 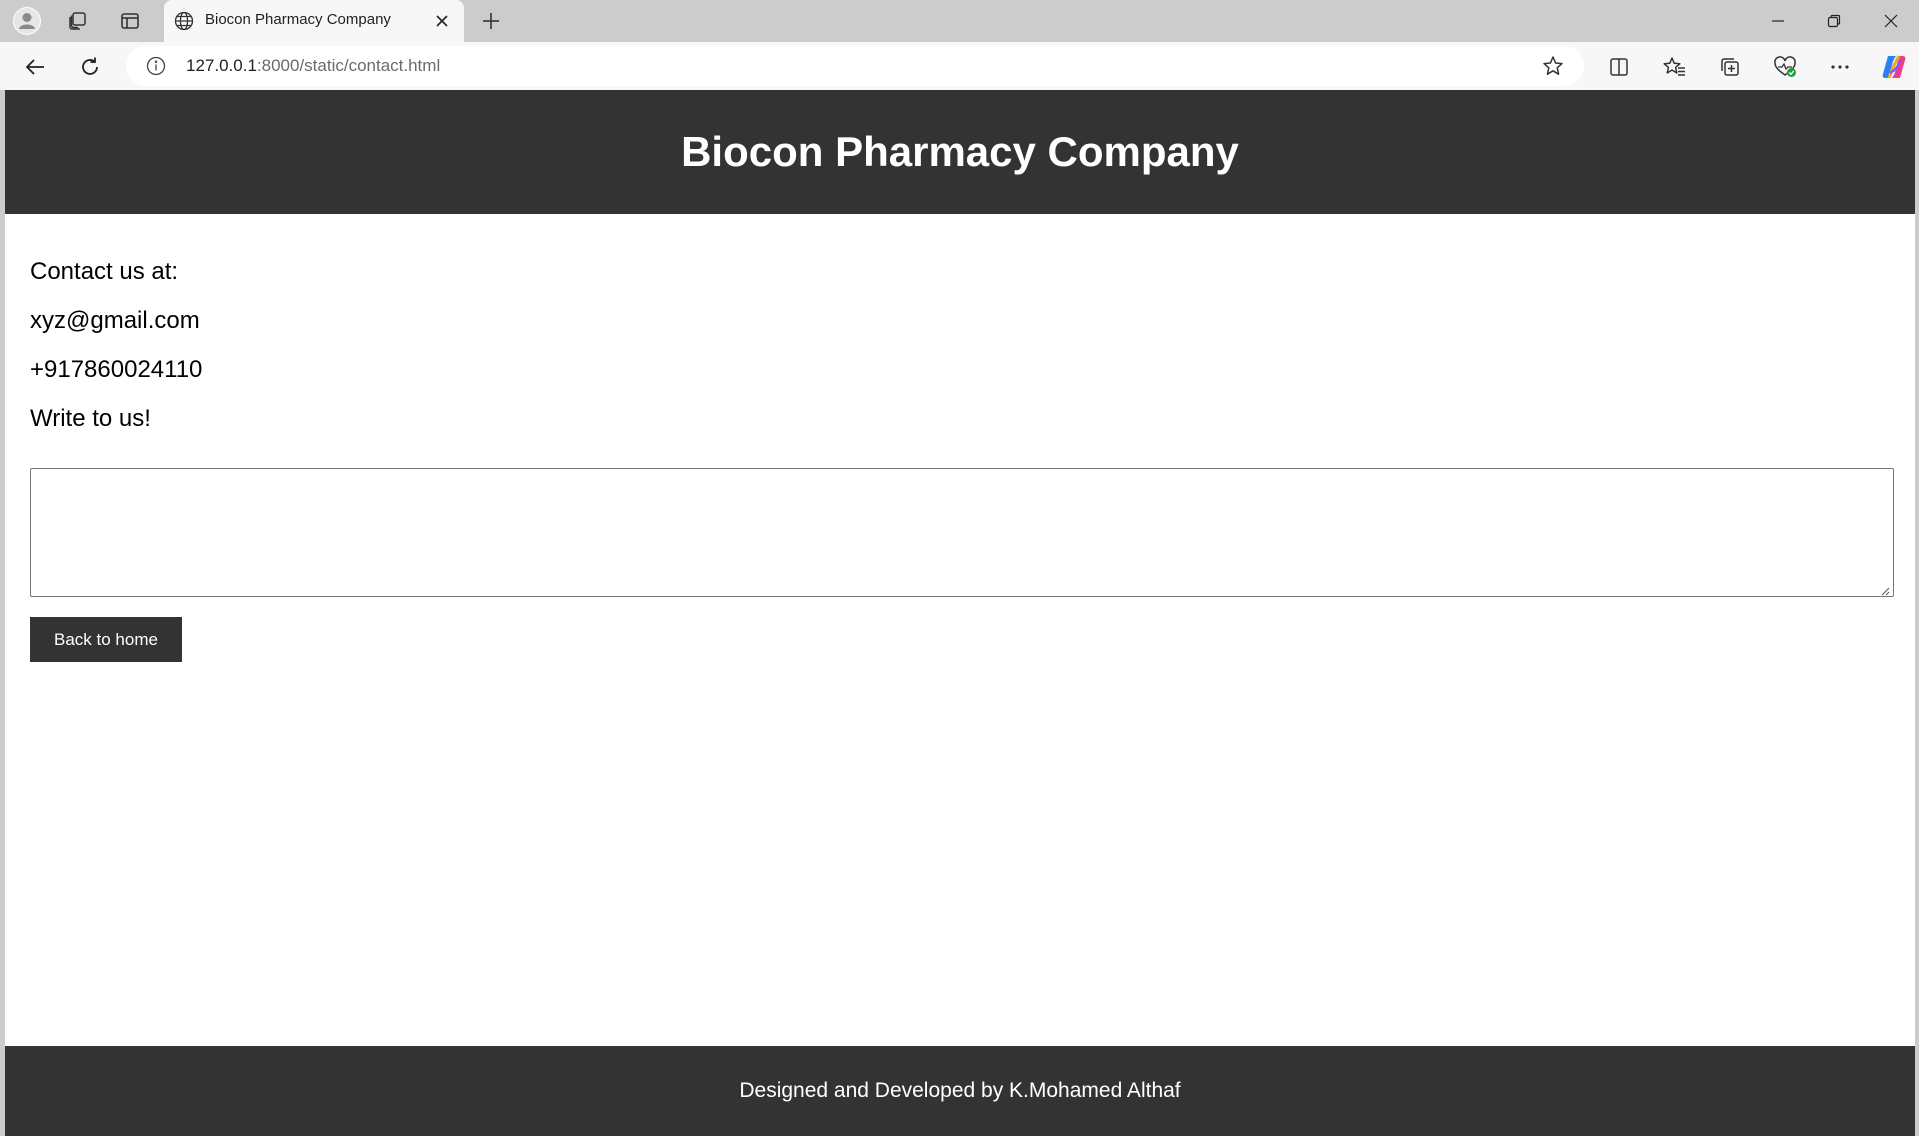 I want to click on workspaces-icon, so click(x=77, y=21).